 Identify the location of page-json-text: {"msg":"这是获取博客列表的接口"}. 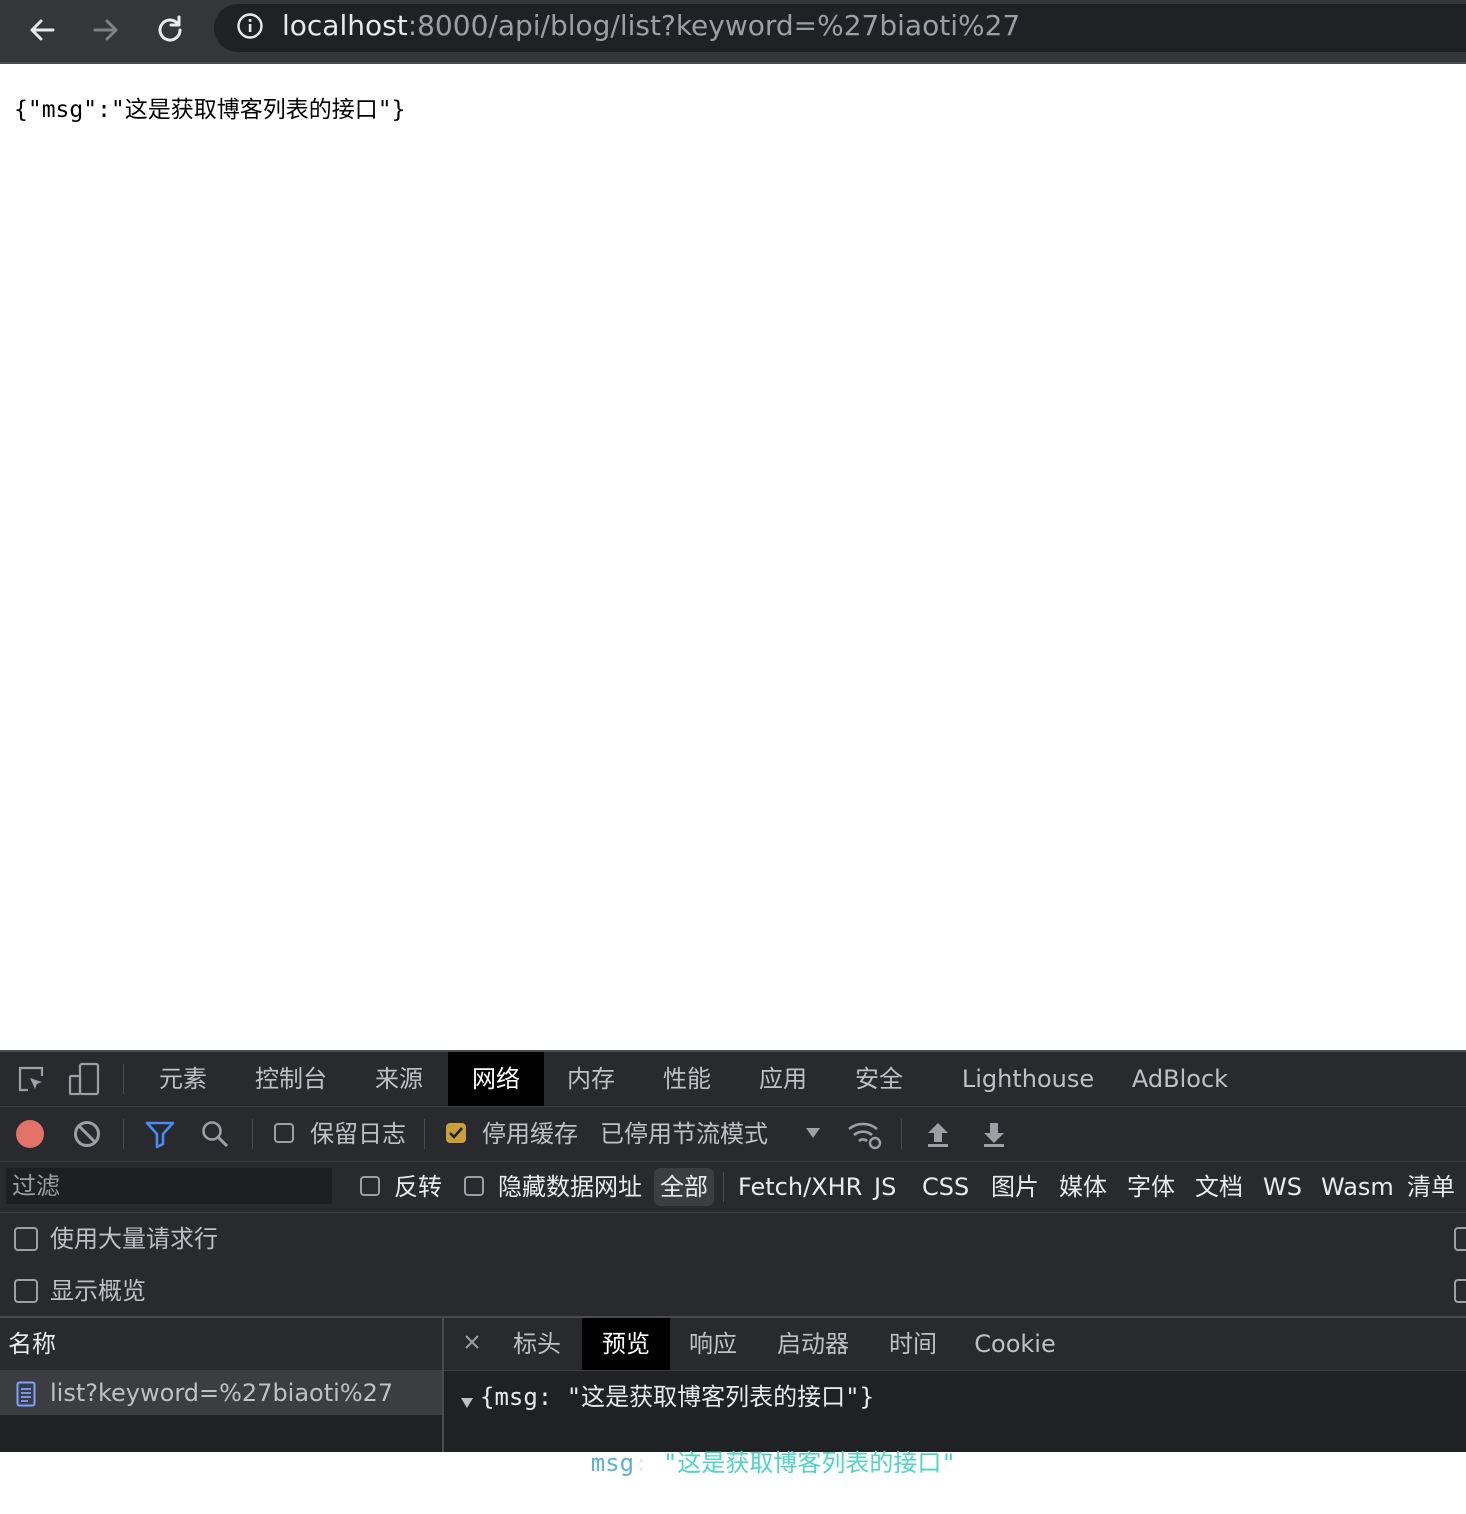
(210, 110).